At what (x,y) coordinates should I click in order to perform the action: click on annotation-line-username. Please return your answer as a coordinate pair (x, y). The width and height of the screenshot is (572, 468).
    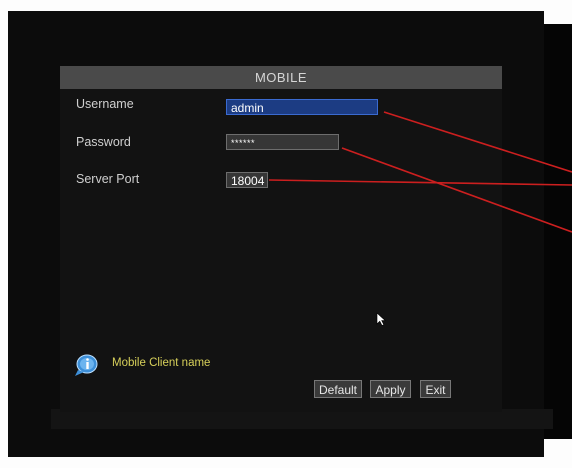
    Looking at the image, I should click on (477, 142).